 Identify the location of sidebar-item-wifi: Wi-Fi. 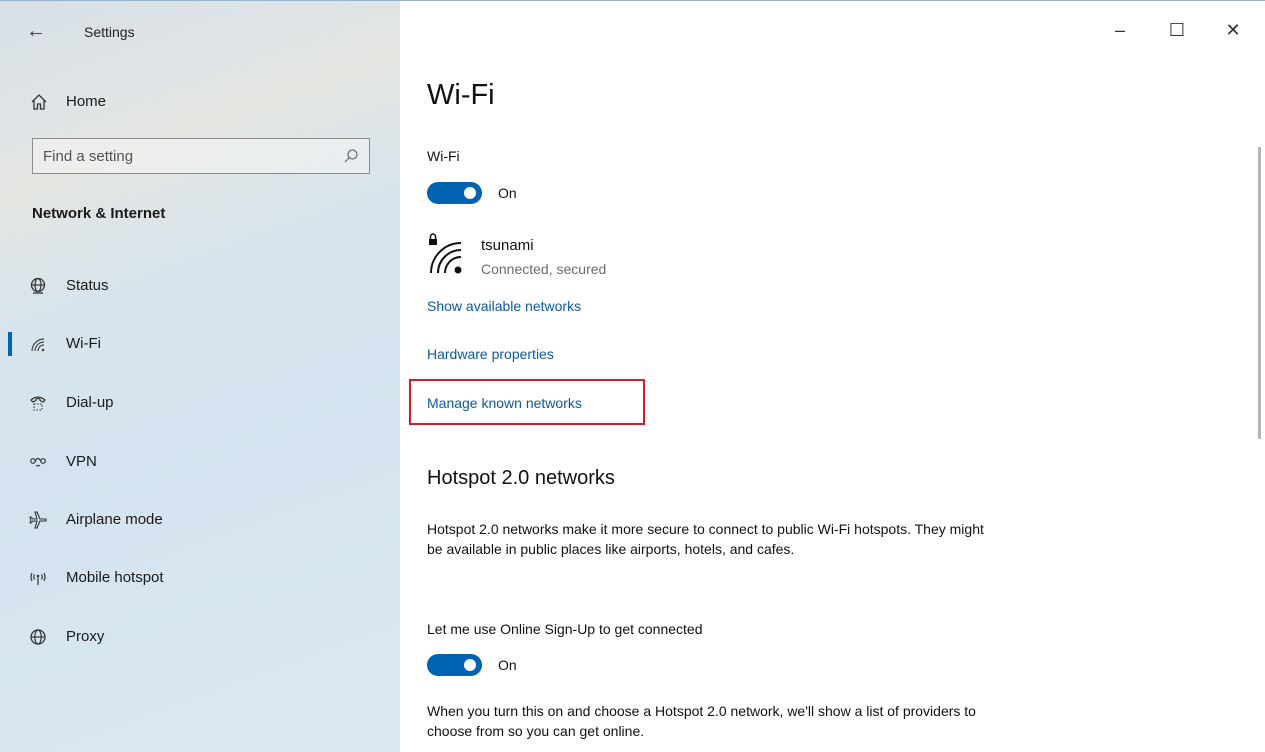
(200, 344).